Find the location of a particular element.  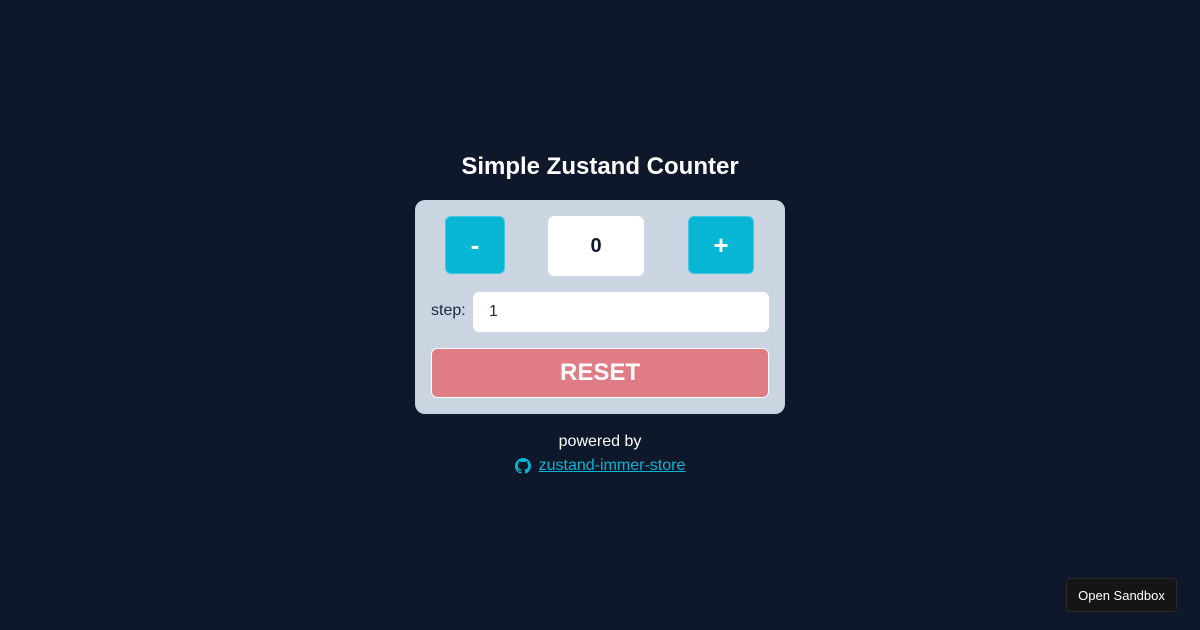

github-icon is located at coordinates (522, 466).